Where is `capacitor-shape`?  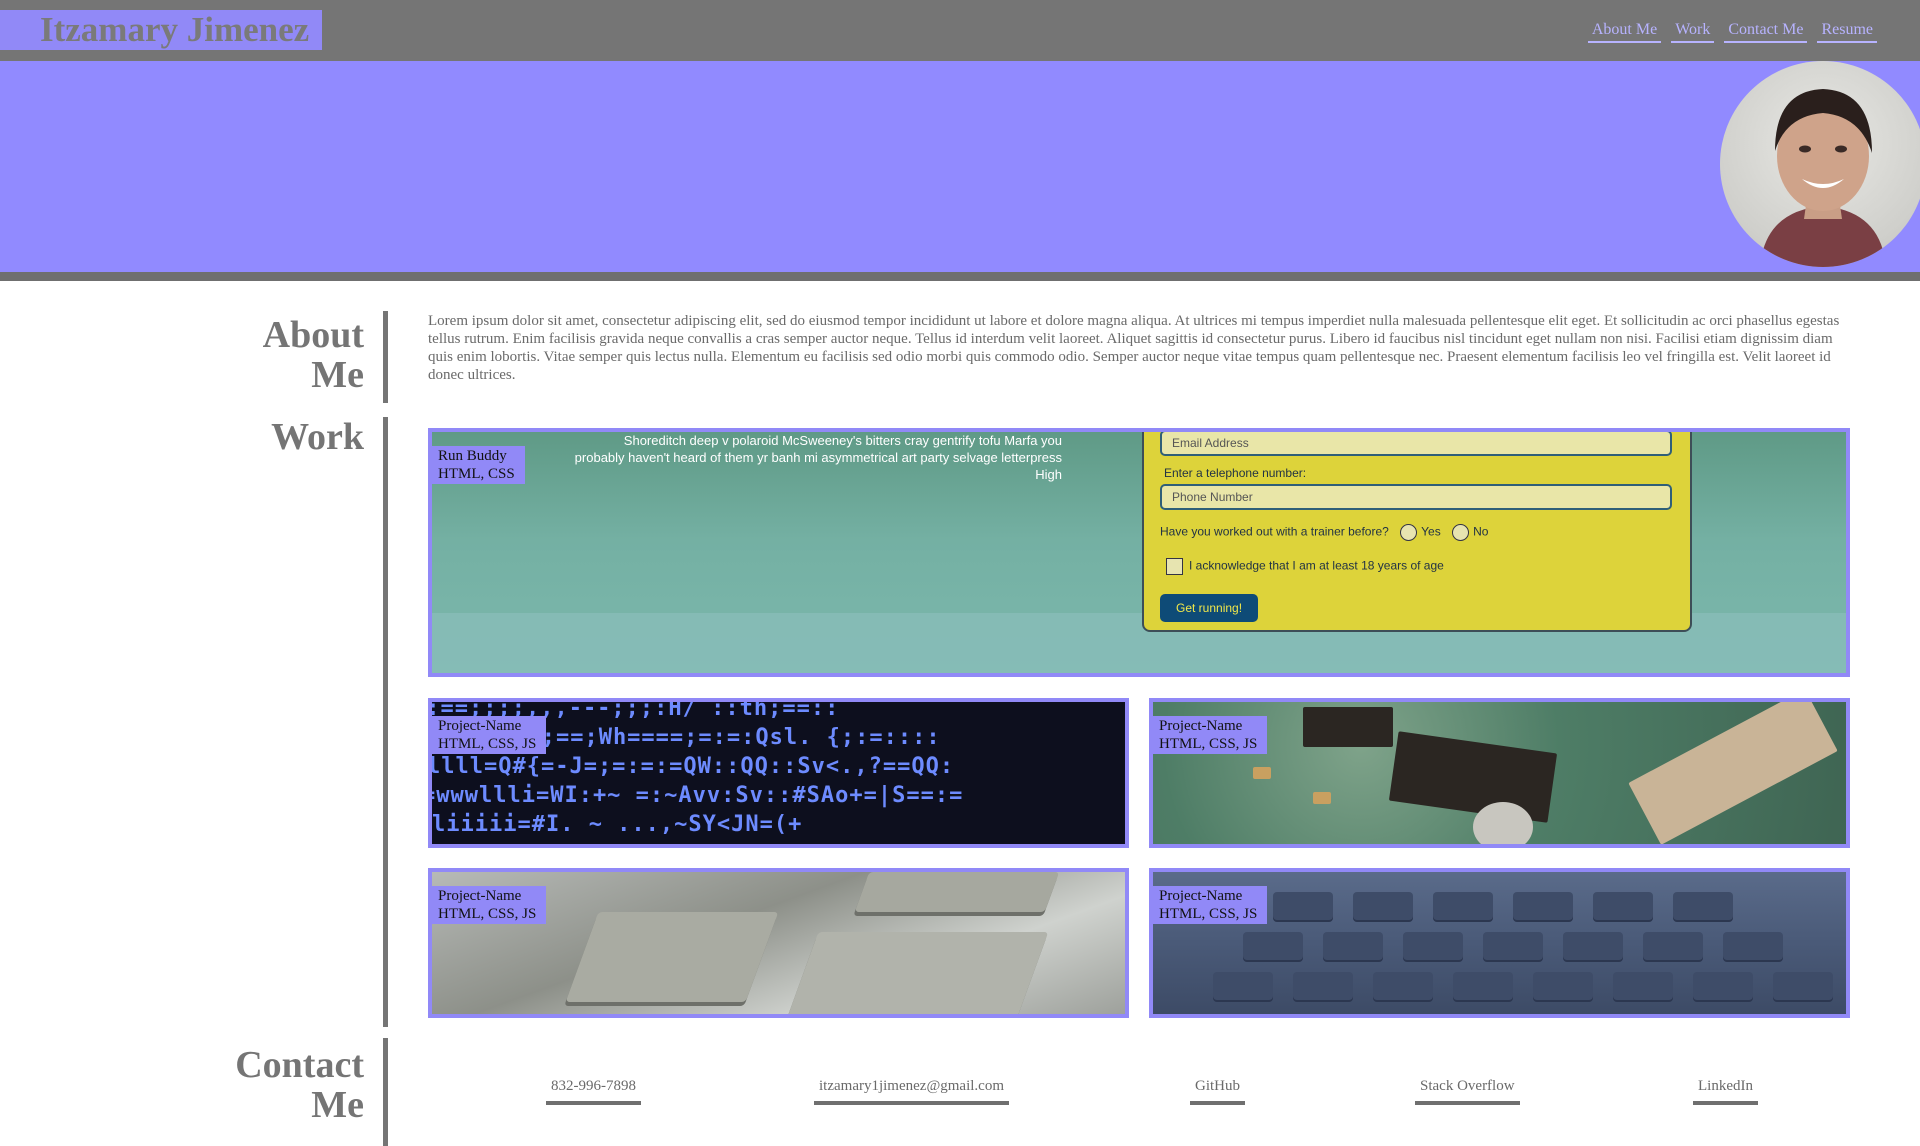 capacitor-shape is located at coordinates (1503, 823).